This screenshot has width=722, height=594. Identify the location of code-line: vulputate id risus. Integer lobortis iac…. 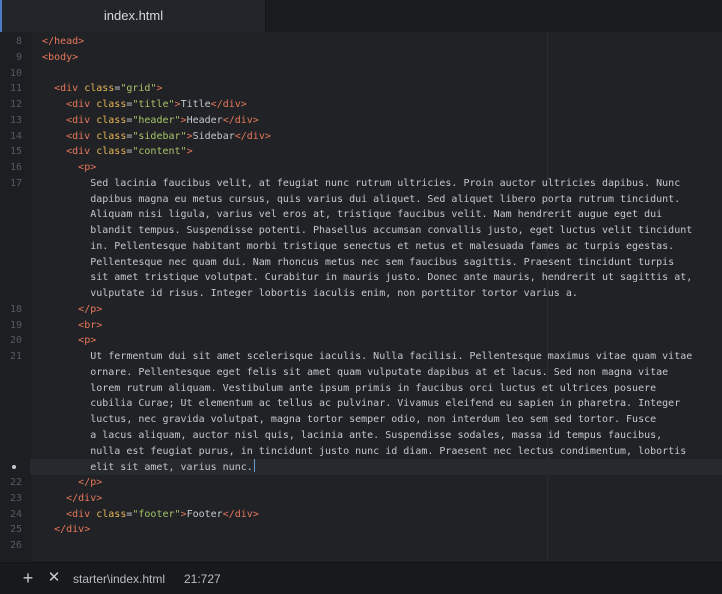
(304, 294).